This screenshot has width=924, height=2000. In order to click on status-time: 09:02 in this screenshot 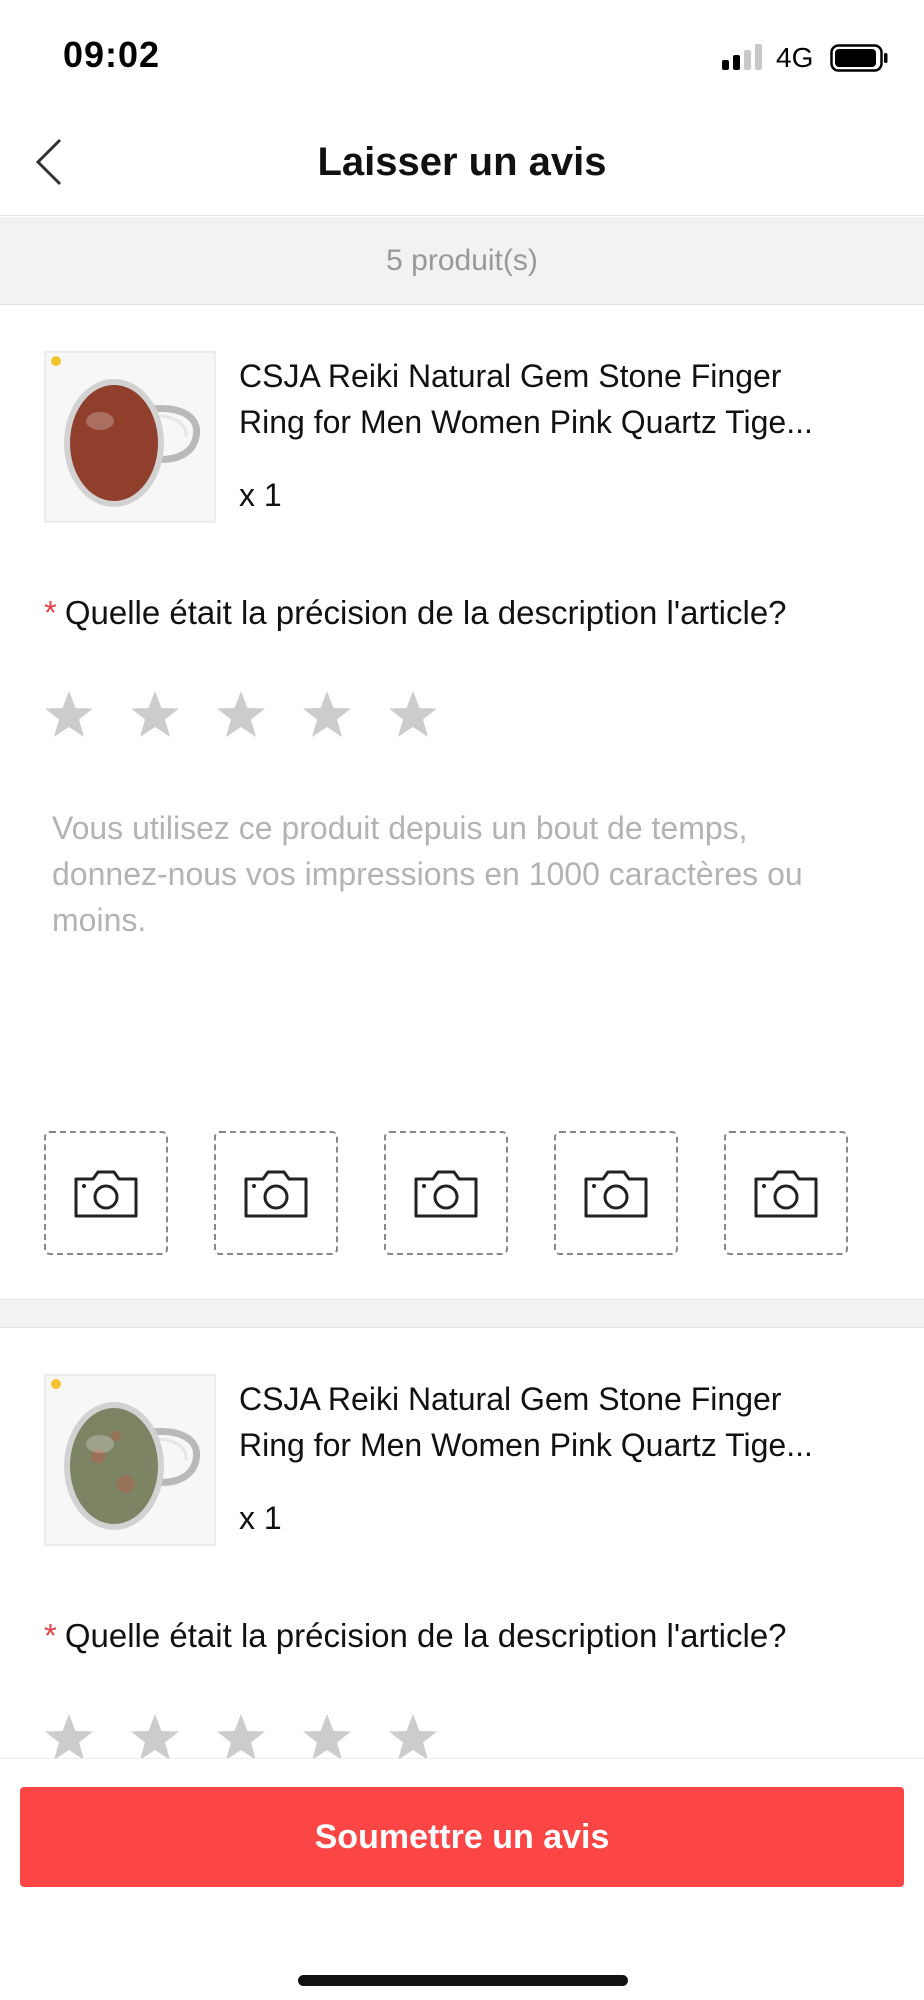, I will do `click(112, 54)`.